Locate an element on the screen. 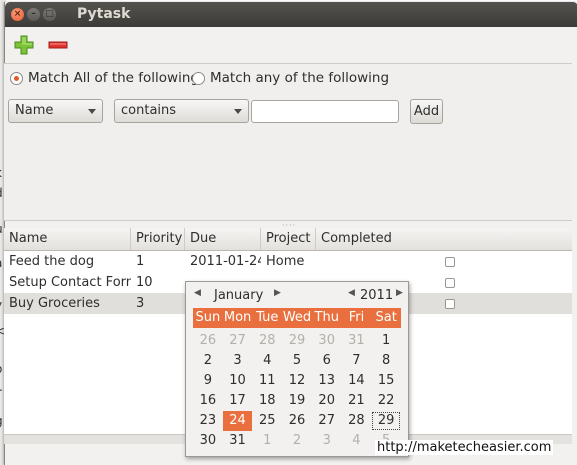  calendar-day: 21 is located at coordinates (357, 401).